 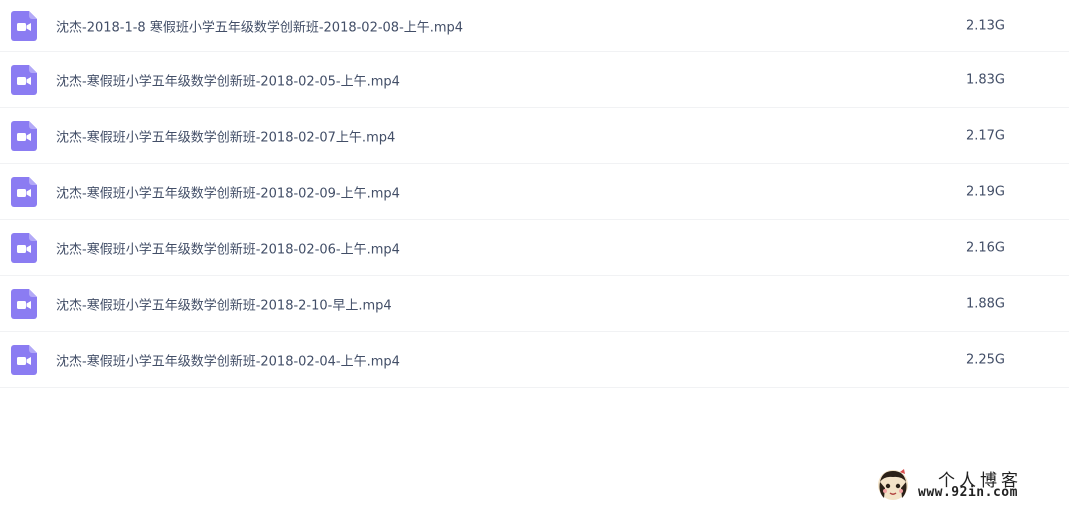 I want to click on file-name: 沈杰-寒假班小学五年级数学创新班-2018-02-07上午.mp4, so click(x=225, y=135).